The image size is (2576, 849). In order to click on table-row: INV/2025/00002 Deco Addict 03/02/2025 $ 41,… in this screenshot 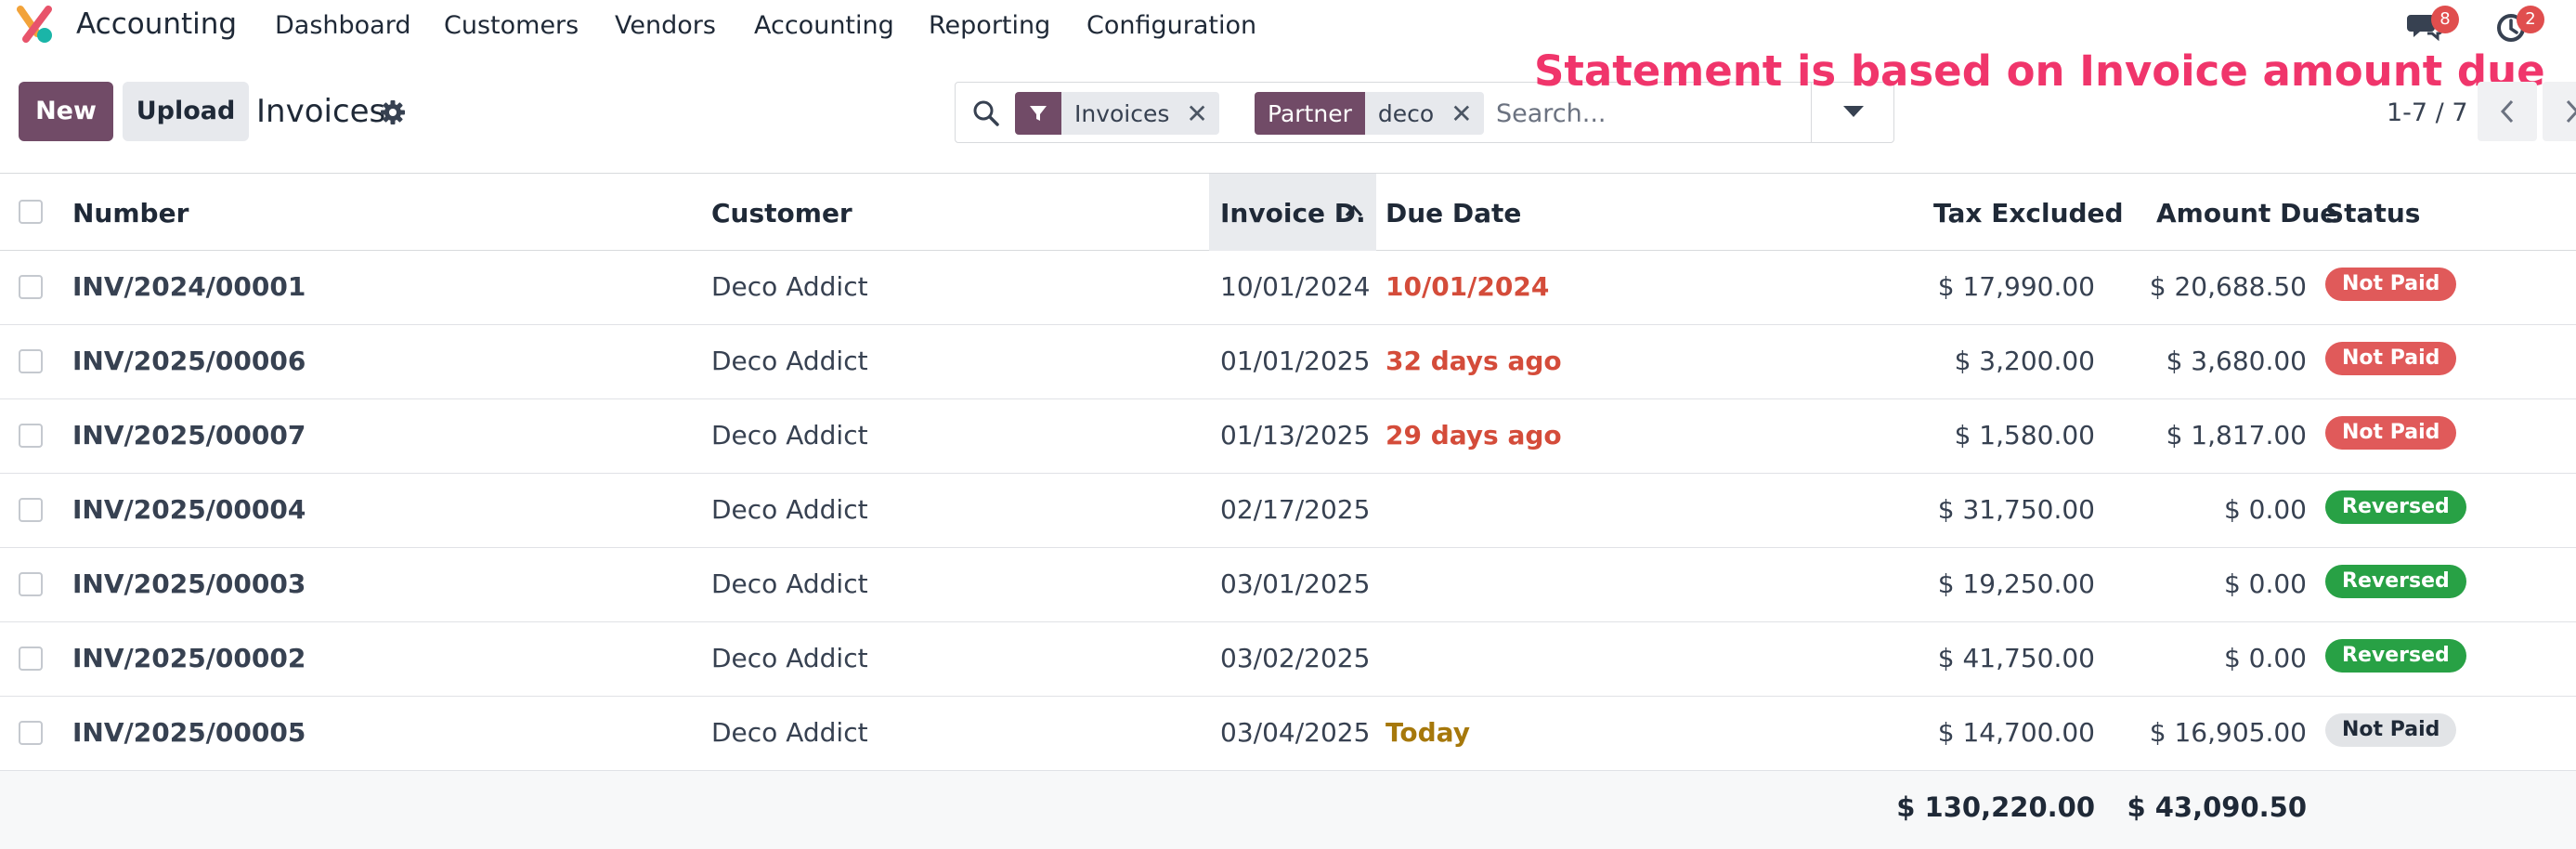, I will do `click(1288, 659)`.